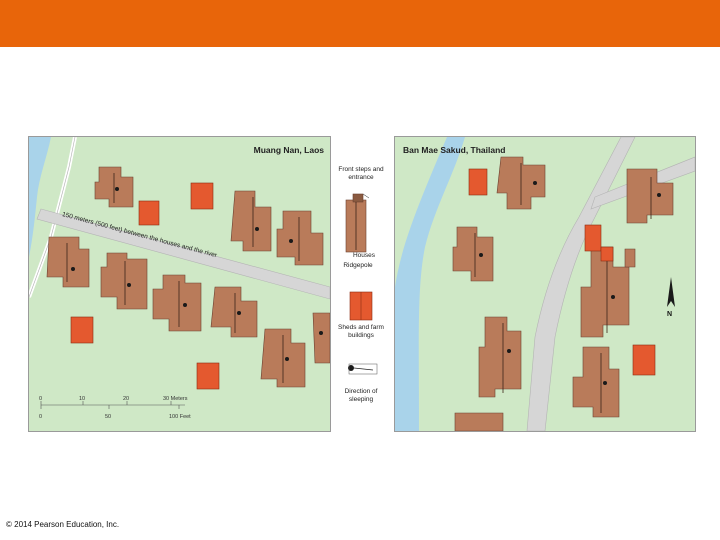  I want to click on scale-feet-50: 50, so click(108, 417).